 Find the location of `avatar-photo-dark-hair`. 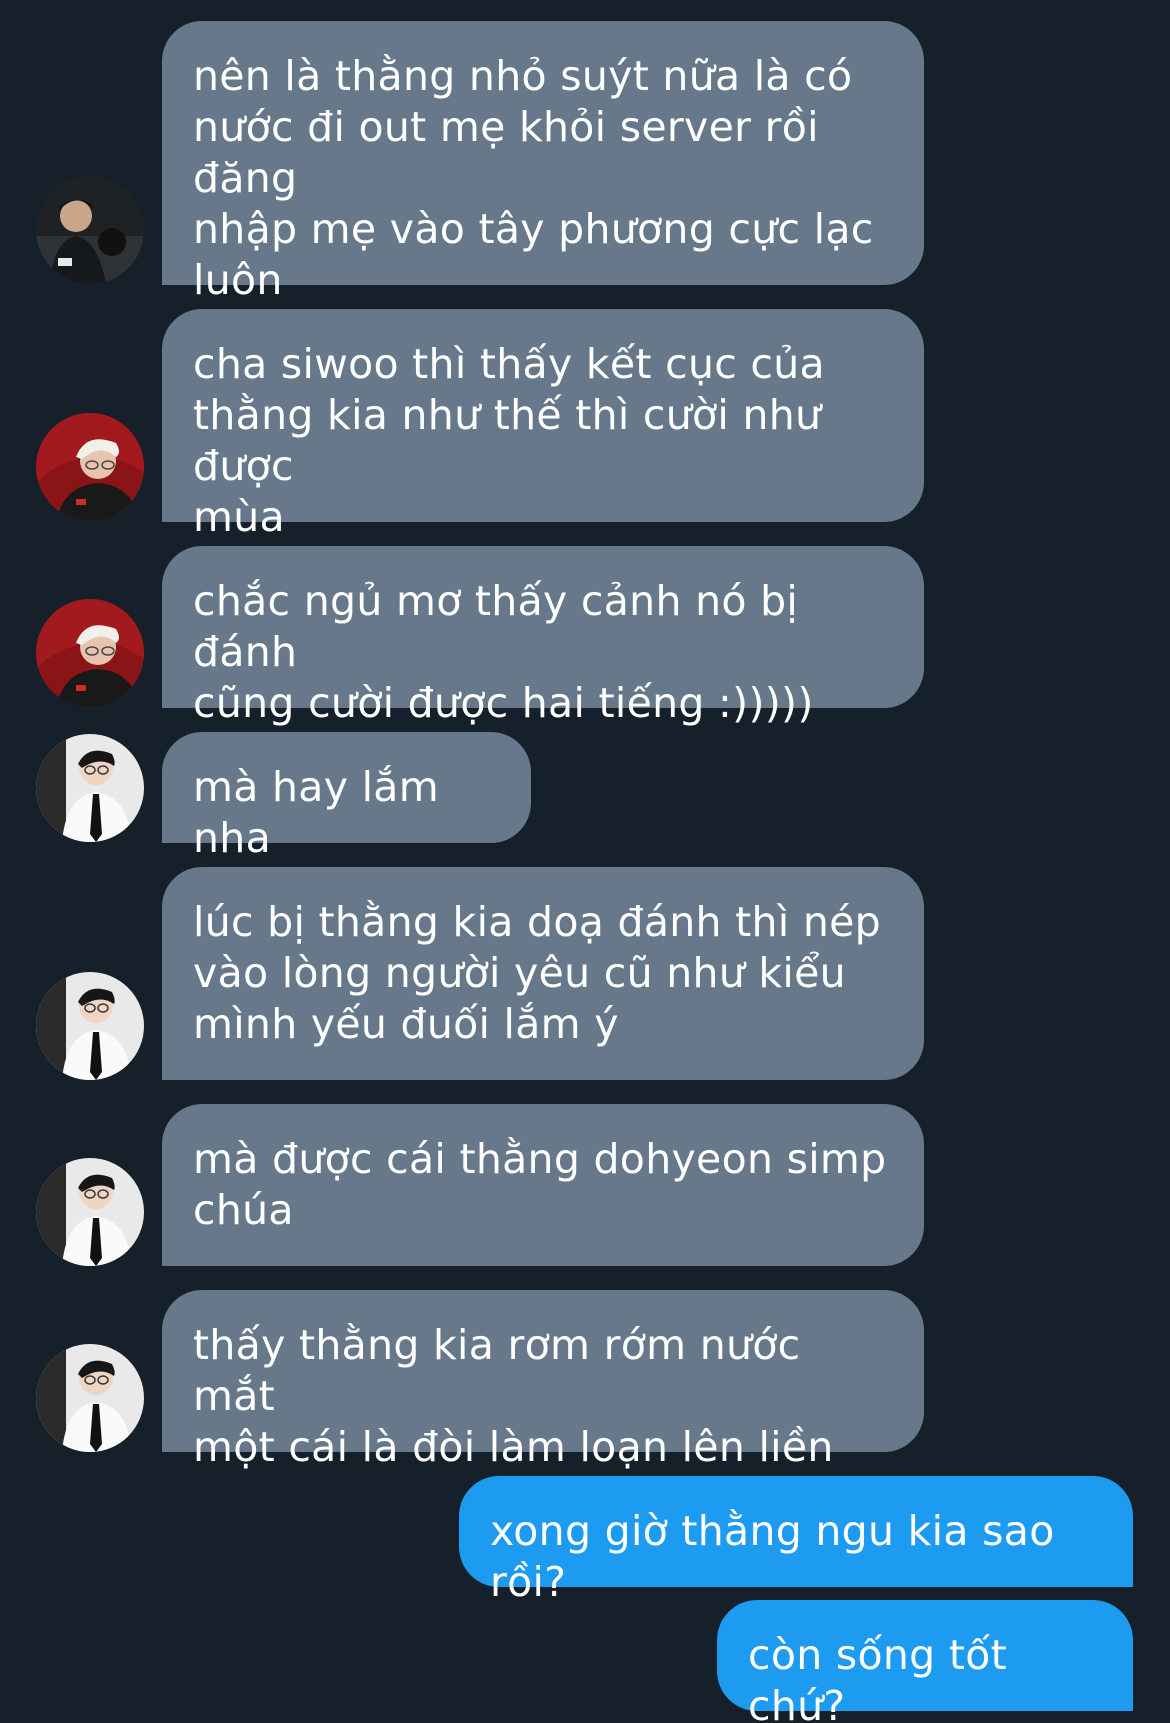

avatar-photo-dark-hair is located at coordinates (90, 230).